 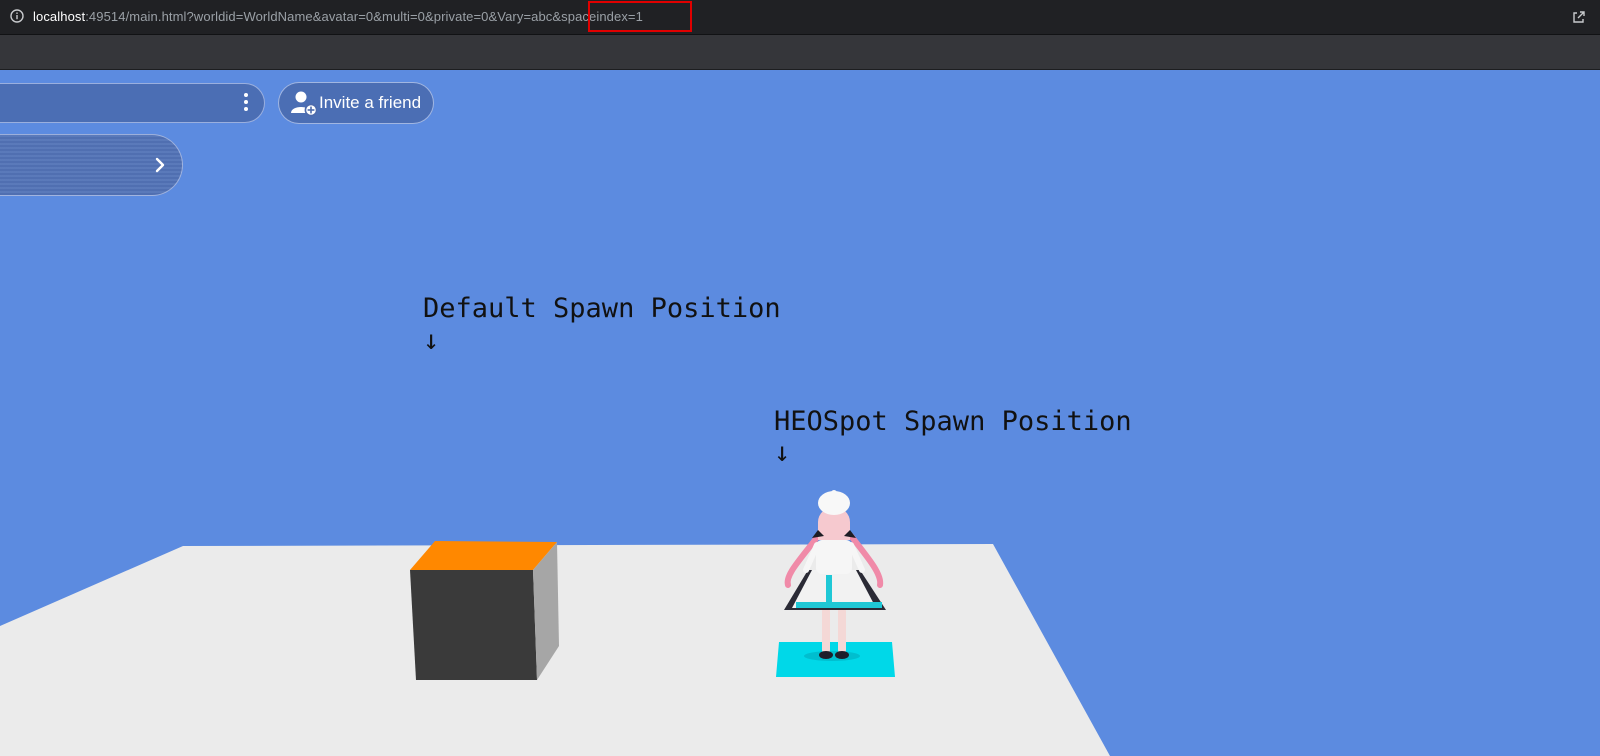 What do you see at coordinates (640, 16) in the screenshot?
I see `spaceindex-highlight-box` at bounding box center [640, 16].